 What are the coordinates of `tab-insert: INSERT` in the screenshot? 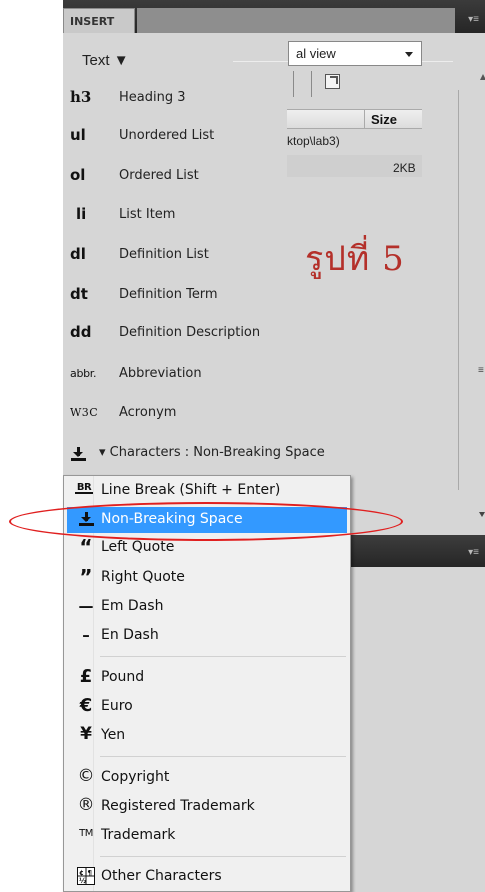 It's located at (99, 20).